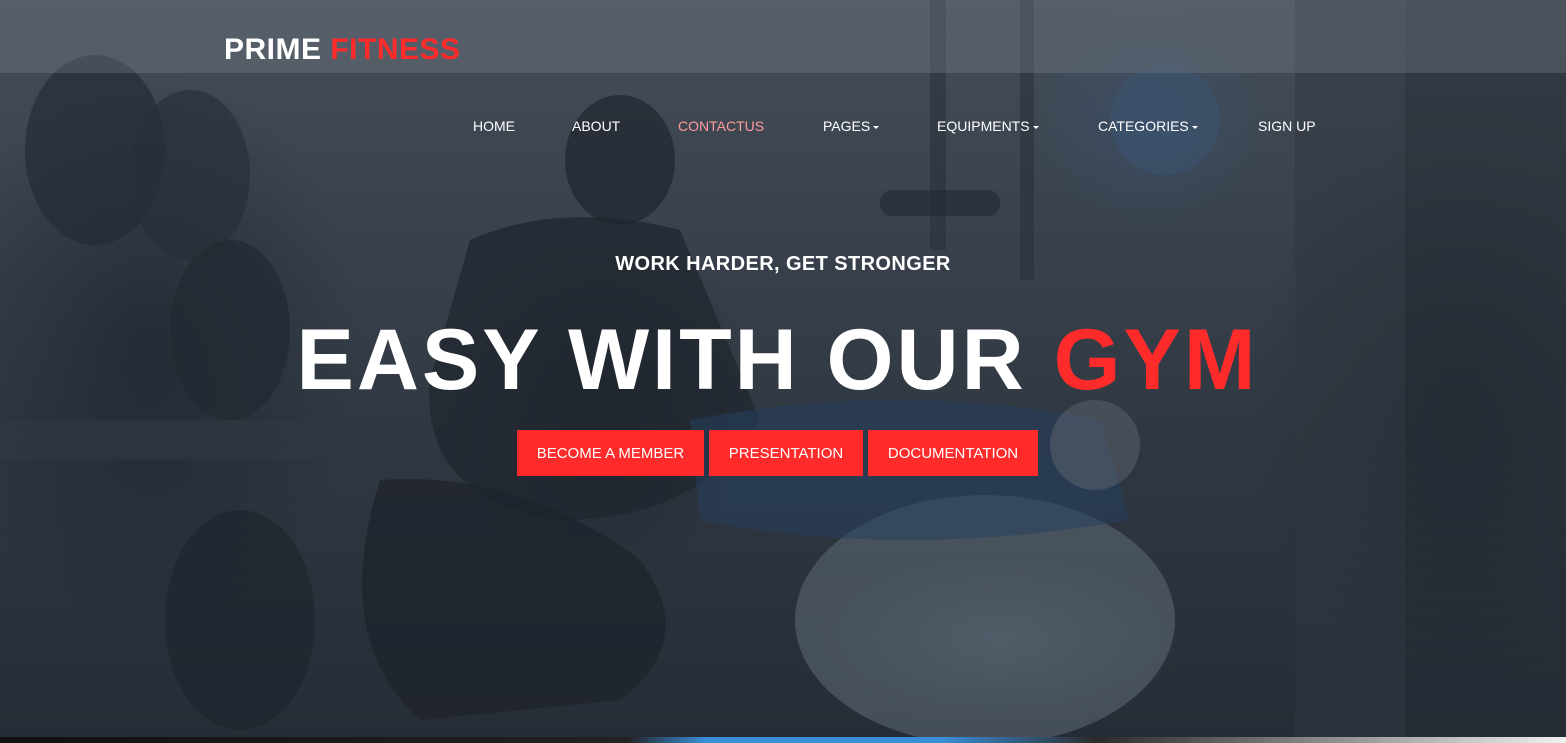 The width and height of the screenshot is (1566, 743). What do you see at coordinates (1143, 126) in the screenshot?
I see `nav-item-categories-label: CATEGORIES` at bounding box center [1143, 126].